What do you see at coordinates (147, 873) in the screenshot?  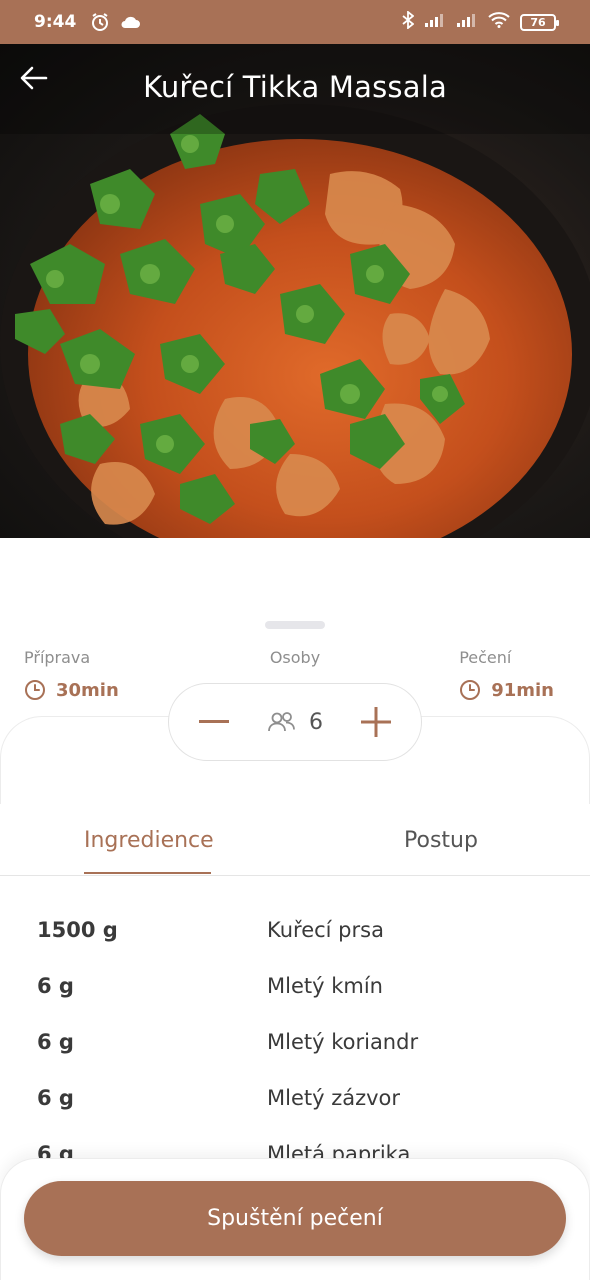 I see `active-tab-indicator` at bounding box center [147, 873].